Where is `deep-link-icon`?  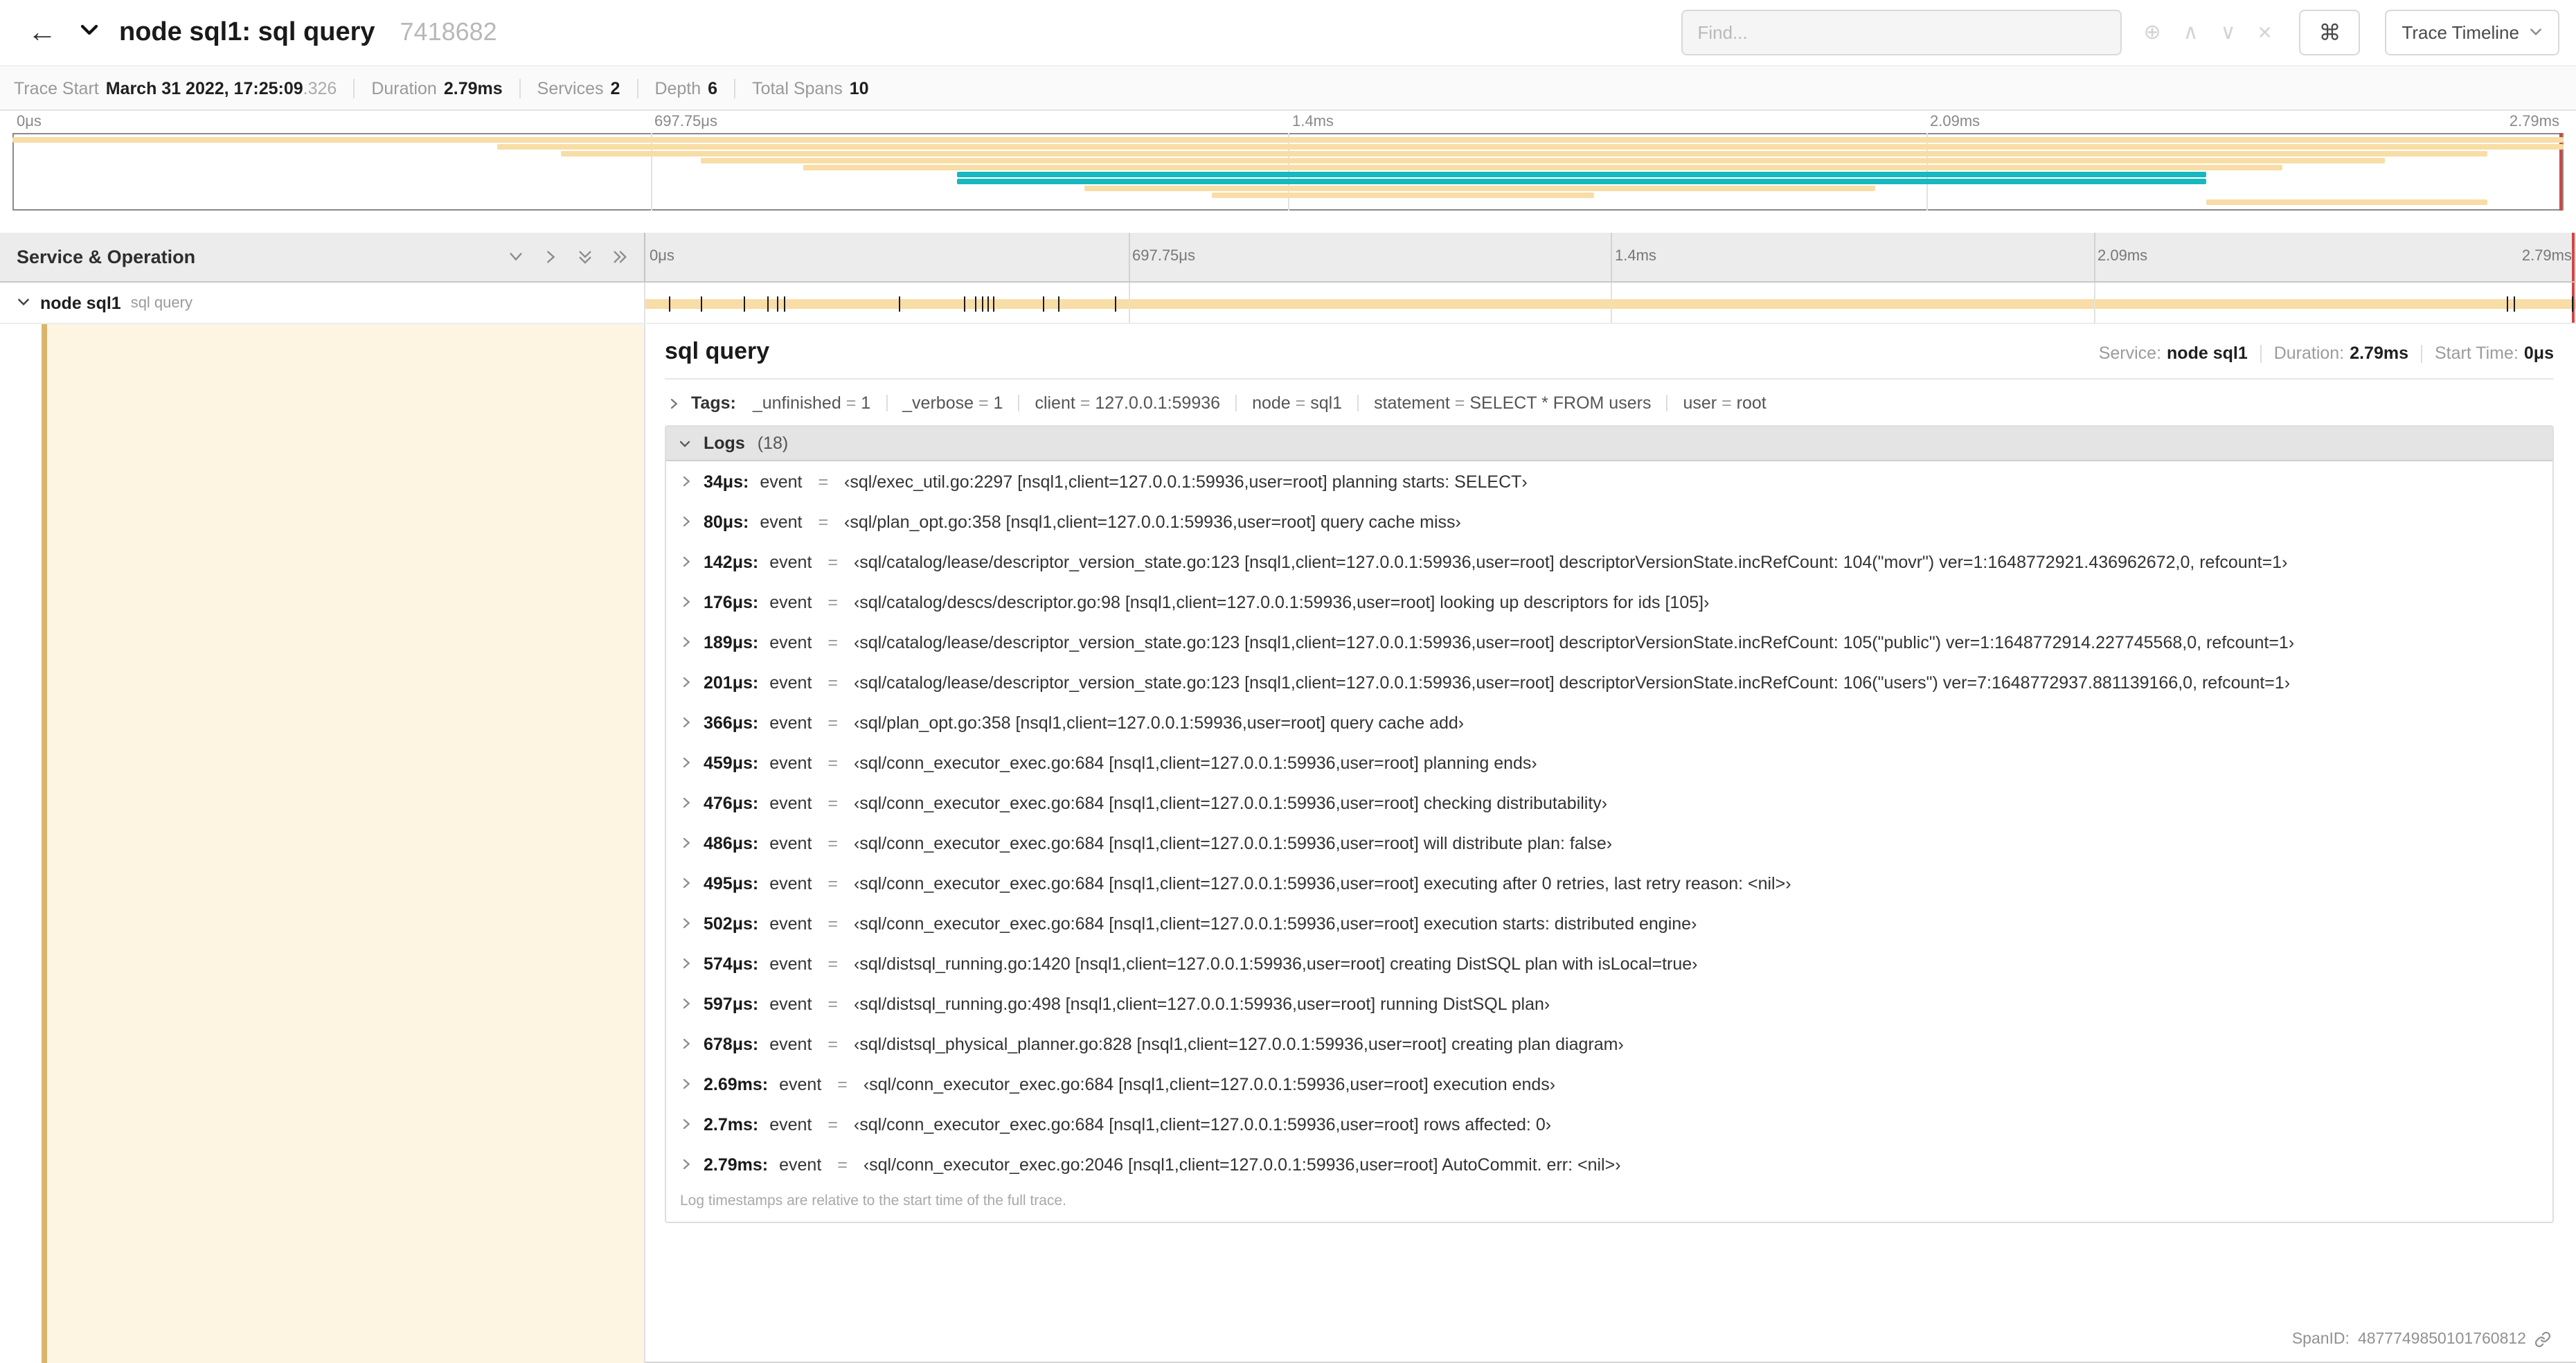 deep-link-icon is located at coordinates (2542, 1339).